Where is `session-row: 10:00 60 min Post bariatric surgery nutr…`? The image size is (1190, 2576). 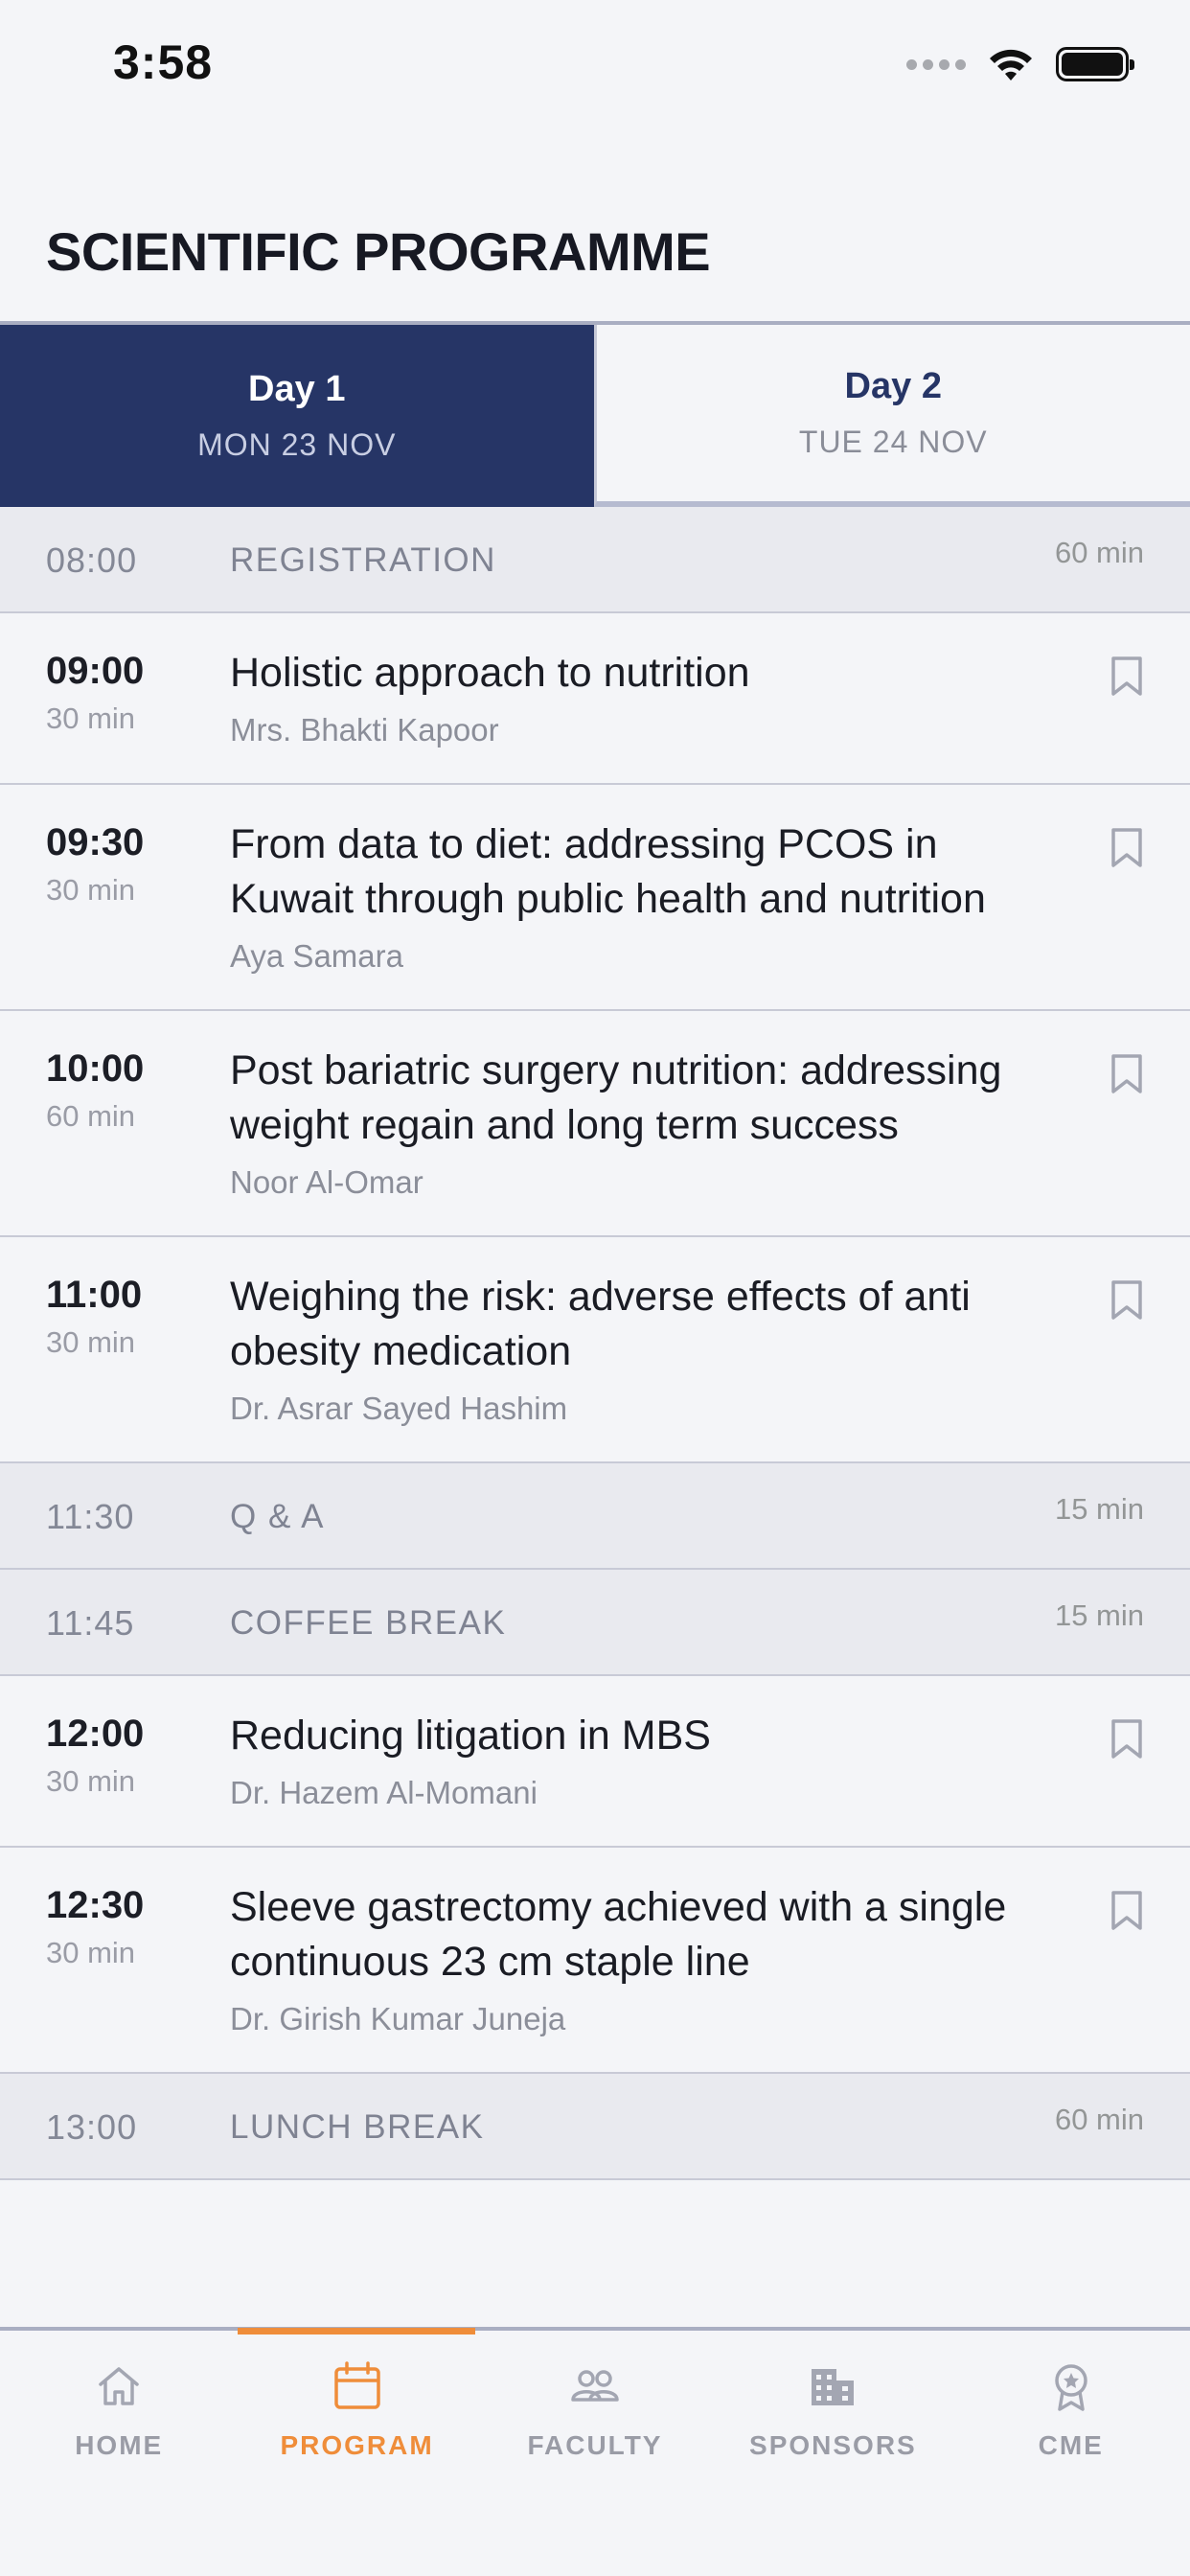 session-row: 10:00 60 min Post bariatric surgery nutr… is located at coordinates (595, 1124).